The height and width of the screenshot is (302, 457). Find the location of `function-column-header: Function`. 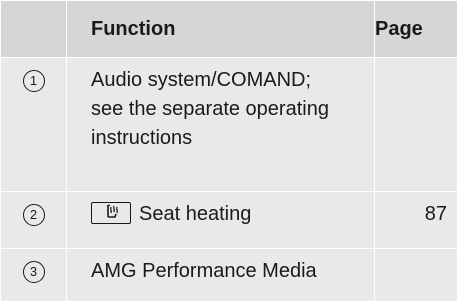

function-column-header: Function is located at coordinates (221, 29).